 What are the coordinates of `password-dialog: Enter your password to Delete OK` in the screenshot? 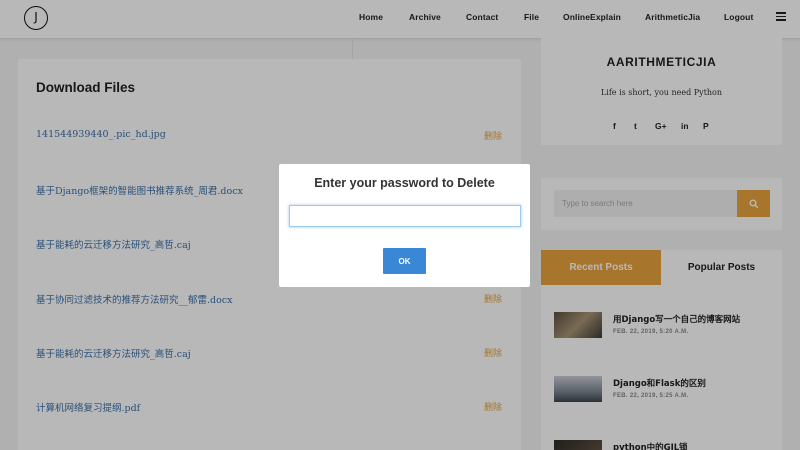 It's located at (404, 225).